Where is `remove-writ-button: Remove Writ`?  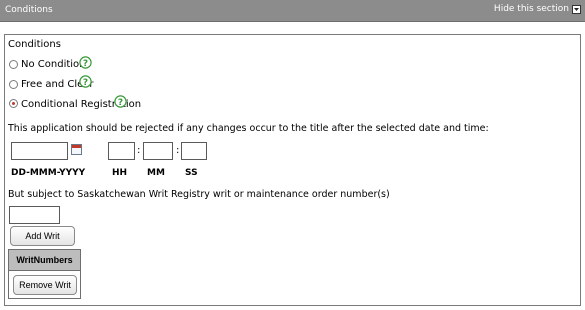 remove-writ-button: Remove Writ is located at coordinates (45, 285).